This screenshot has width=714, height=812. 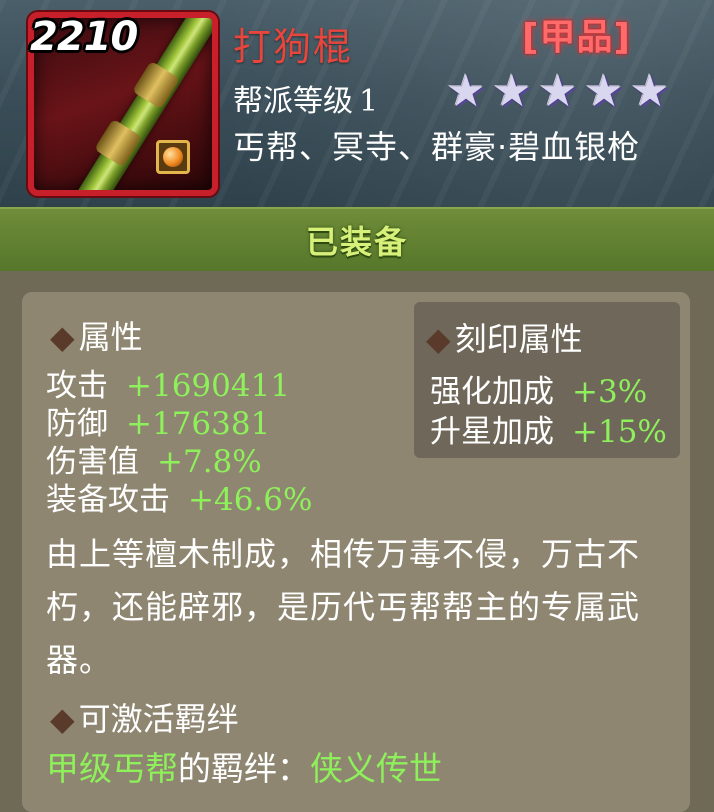 I want to click on stat-label: 升星加成, so click(x=492, y=432).